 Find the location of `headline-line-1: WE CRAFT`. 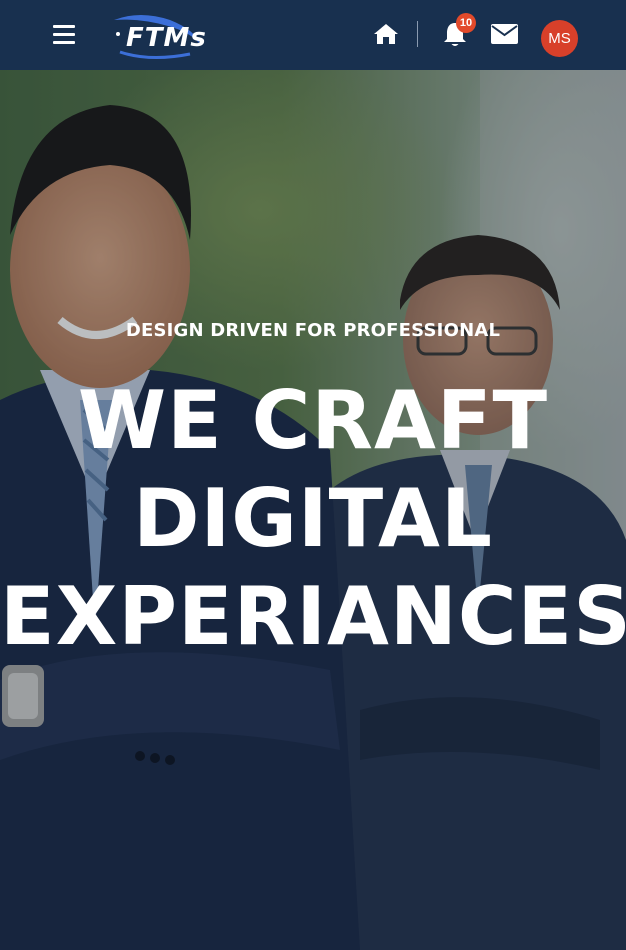

headline-line-1: WE CRAFT is located at coordinates (313, 420).